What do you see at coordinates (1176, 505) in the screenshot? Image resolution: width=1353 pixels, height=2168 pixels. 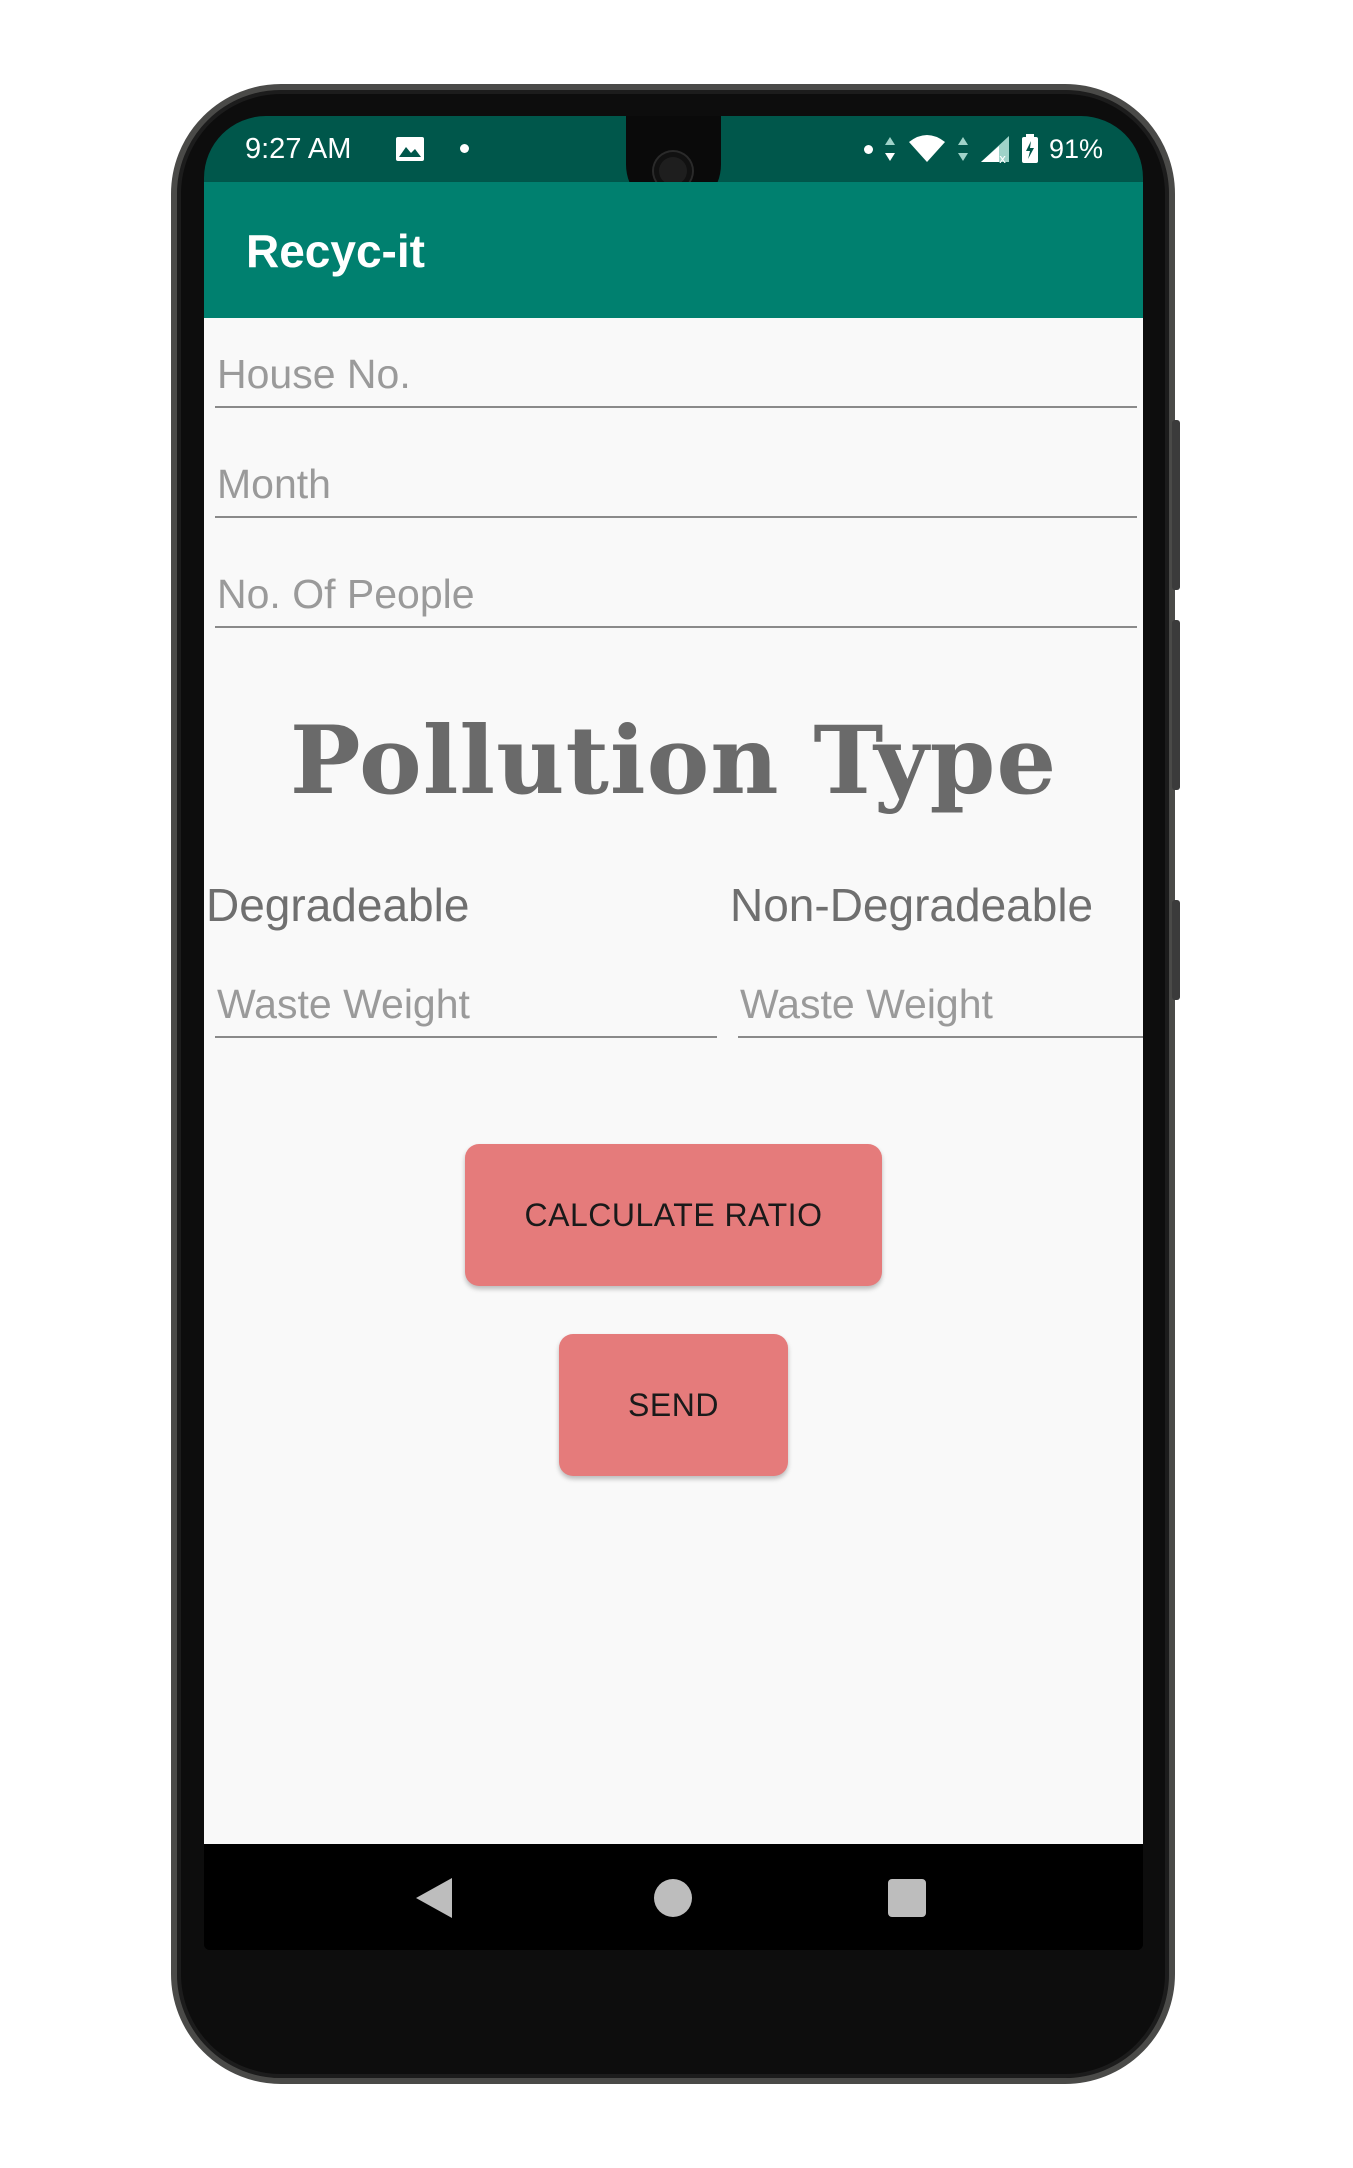 I see `power-button` at bounding box center [1176, 505].